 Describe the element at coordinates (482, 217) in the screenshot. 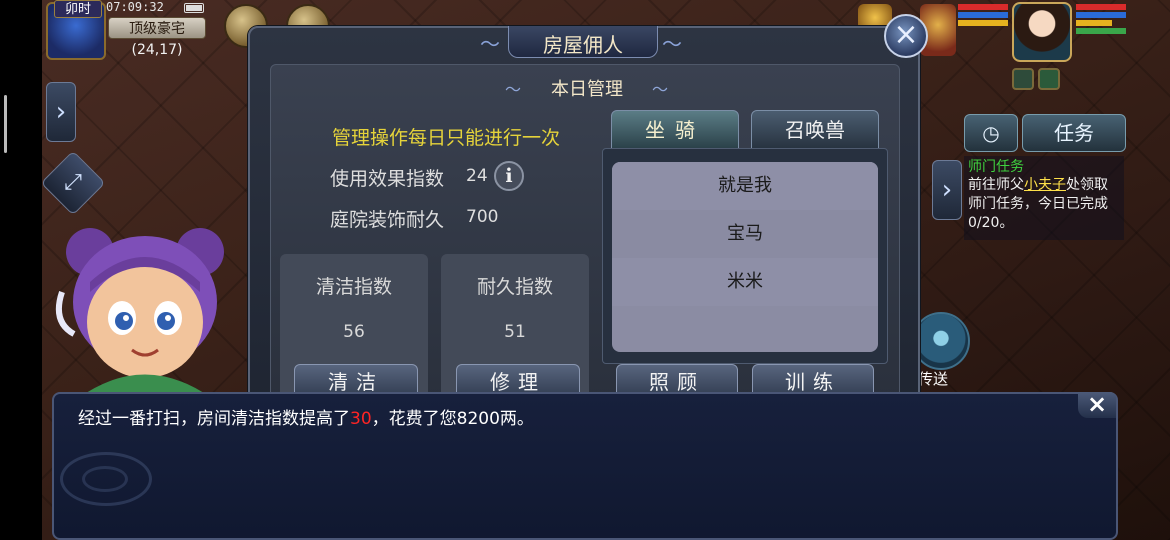

I see `courtyard-durability-value: 700` at that location.